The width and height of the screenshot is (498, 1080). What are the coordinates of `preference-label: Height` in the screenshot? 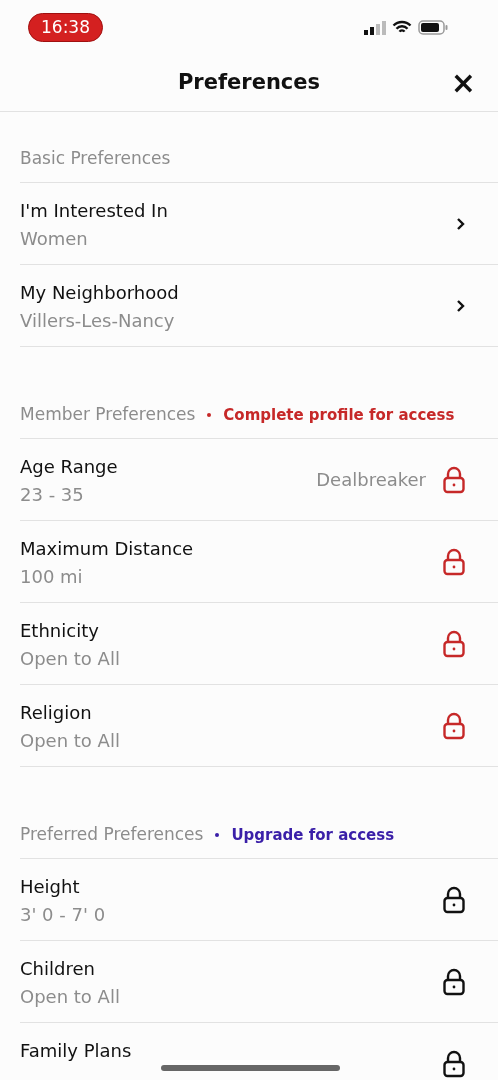 It's located at (50, 887).